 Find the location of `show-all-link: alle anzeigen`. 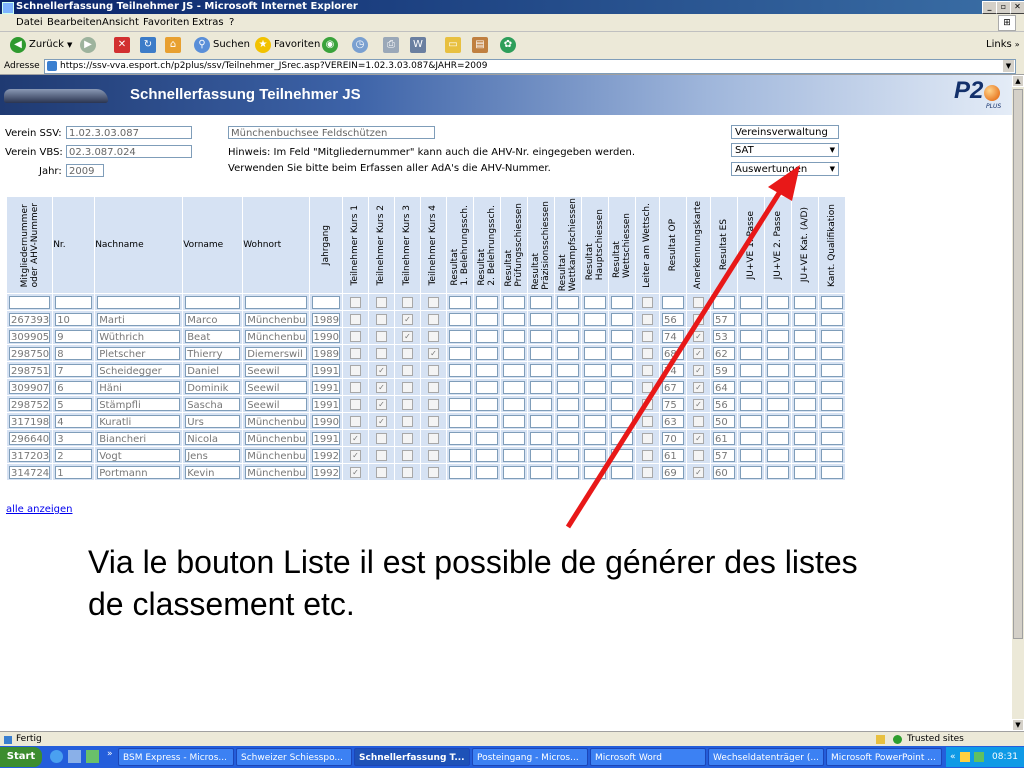

show-all-link: alle anzeigen is located at coordinates (39, 509).